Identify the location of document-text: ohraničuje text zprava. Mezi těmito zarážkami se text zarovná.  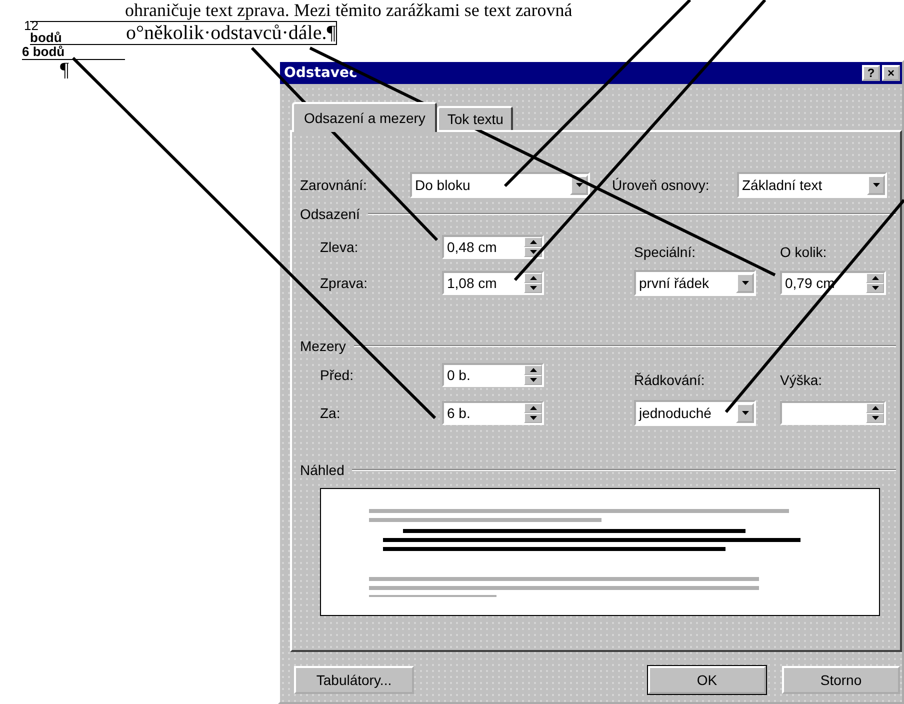
(348, 10).